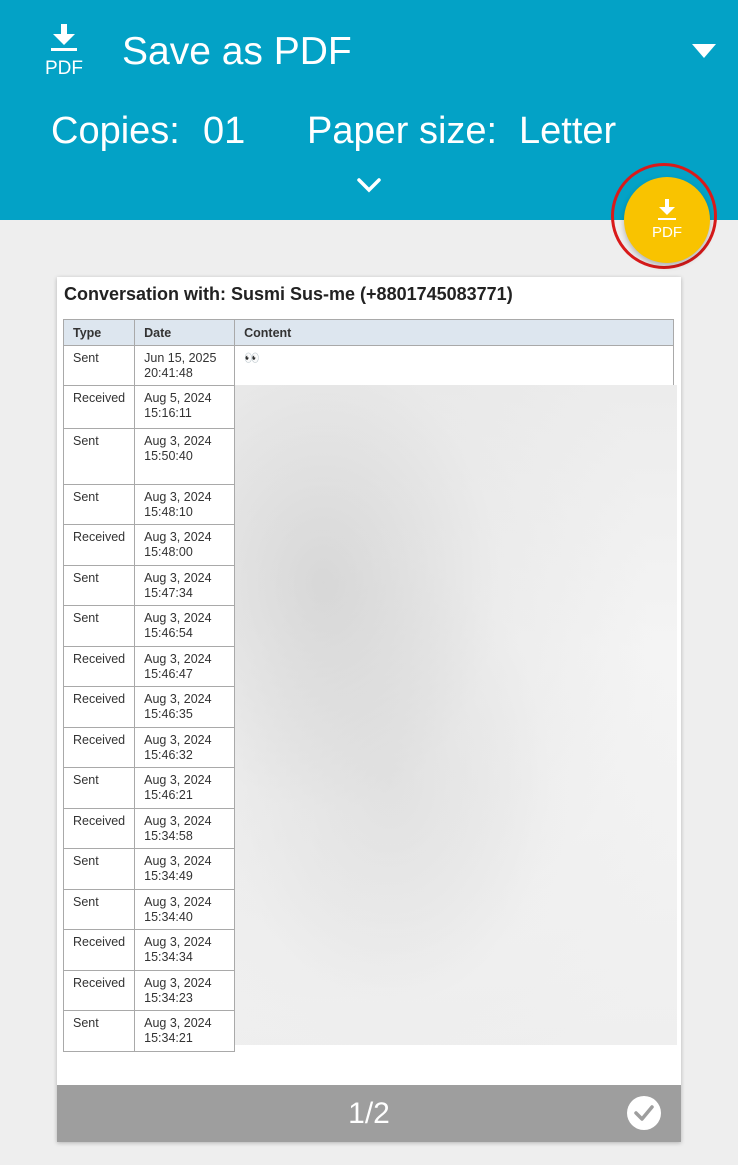 This screenshot has width=738, height=1165. I want to click on row-date: Aug 3, 2024 15:34:21, so click(185, 1031).